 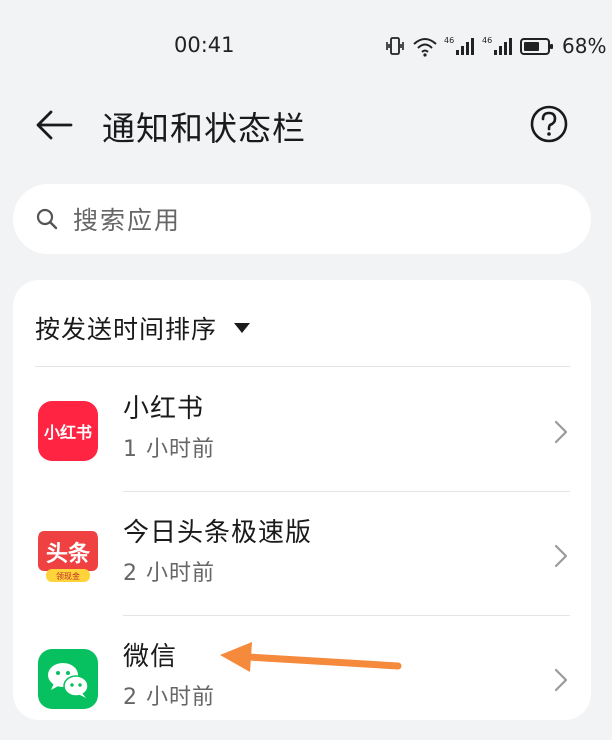 What do you see at coordinates (584, 46) in the screenshot?
I see `battery-percent: 68%` at bounding box center [584, 46].